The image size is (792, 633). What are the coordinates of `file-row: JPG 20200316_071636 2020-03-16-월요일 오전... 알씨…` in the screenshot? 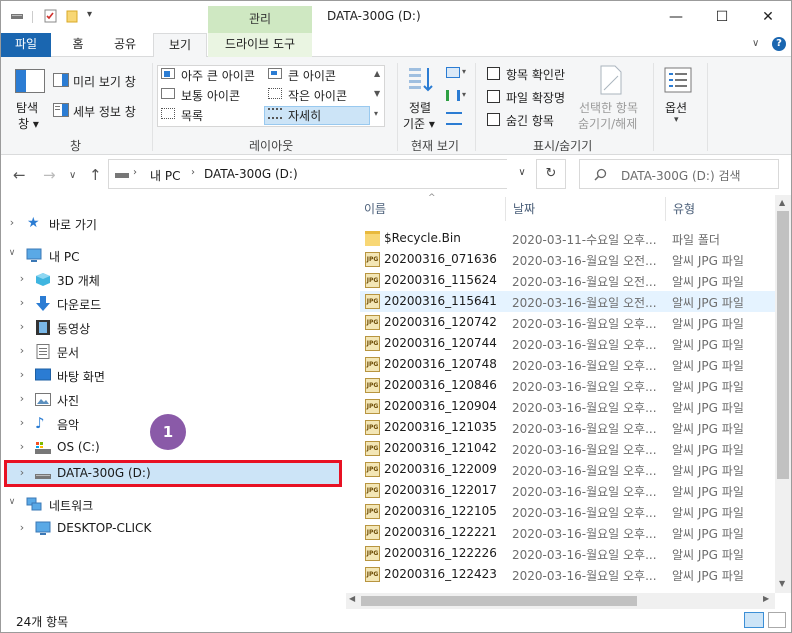 It's located at (567, 259).